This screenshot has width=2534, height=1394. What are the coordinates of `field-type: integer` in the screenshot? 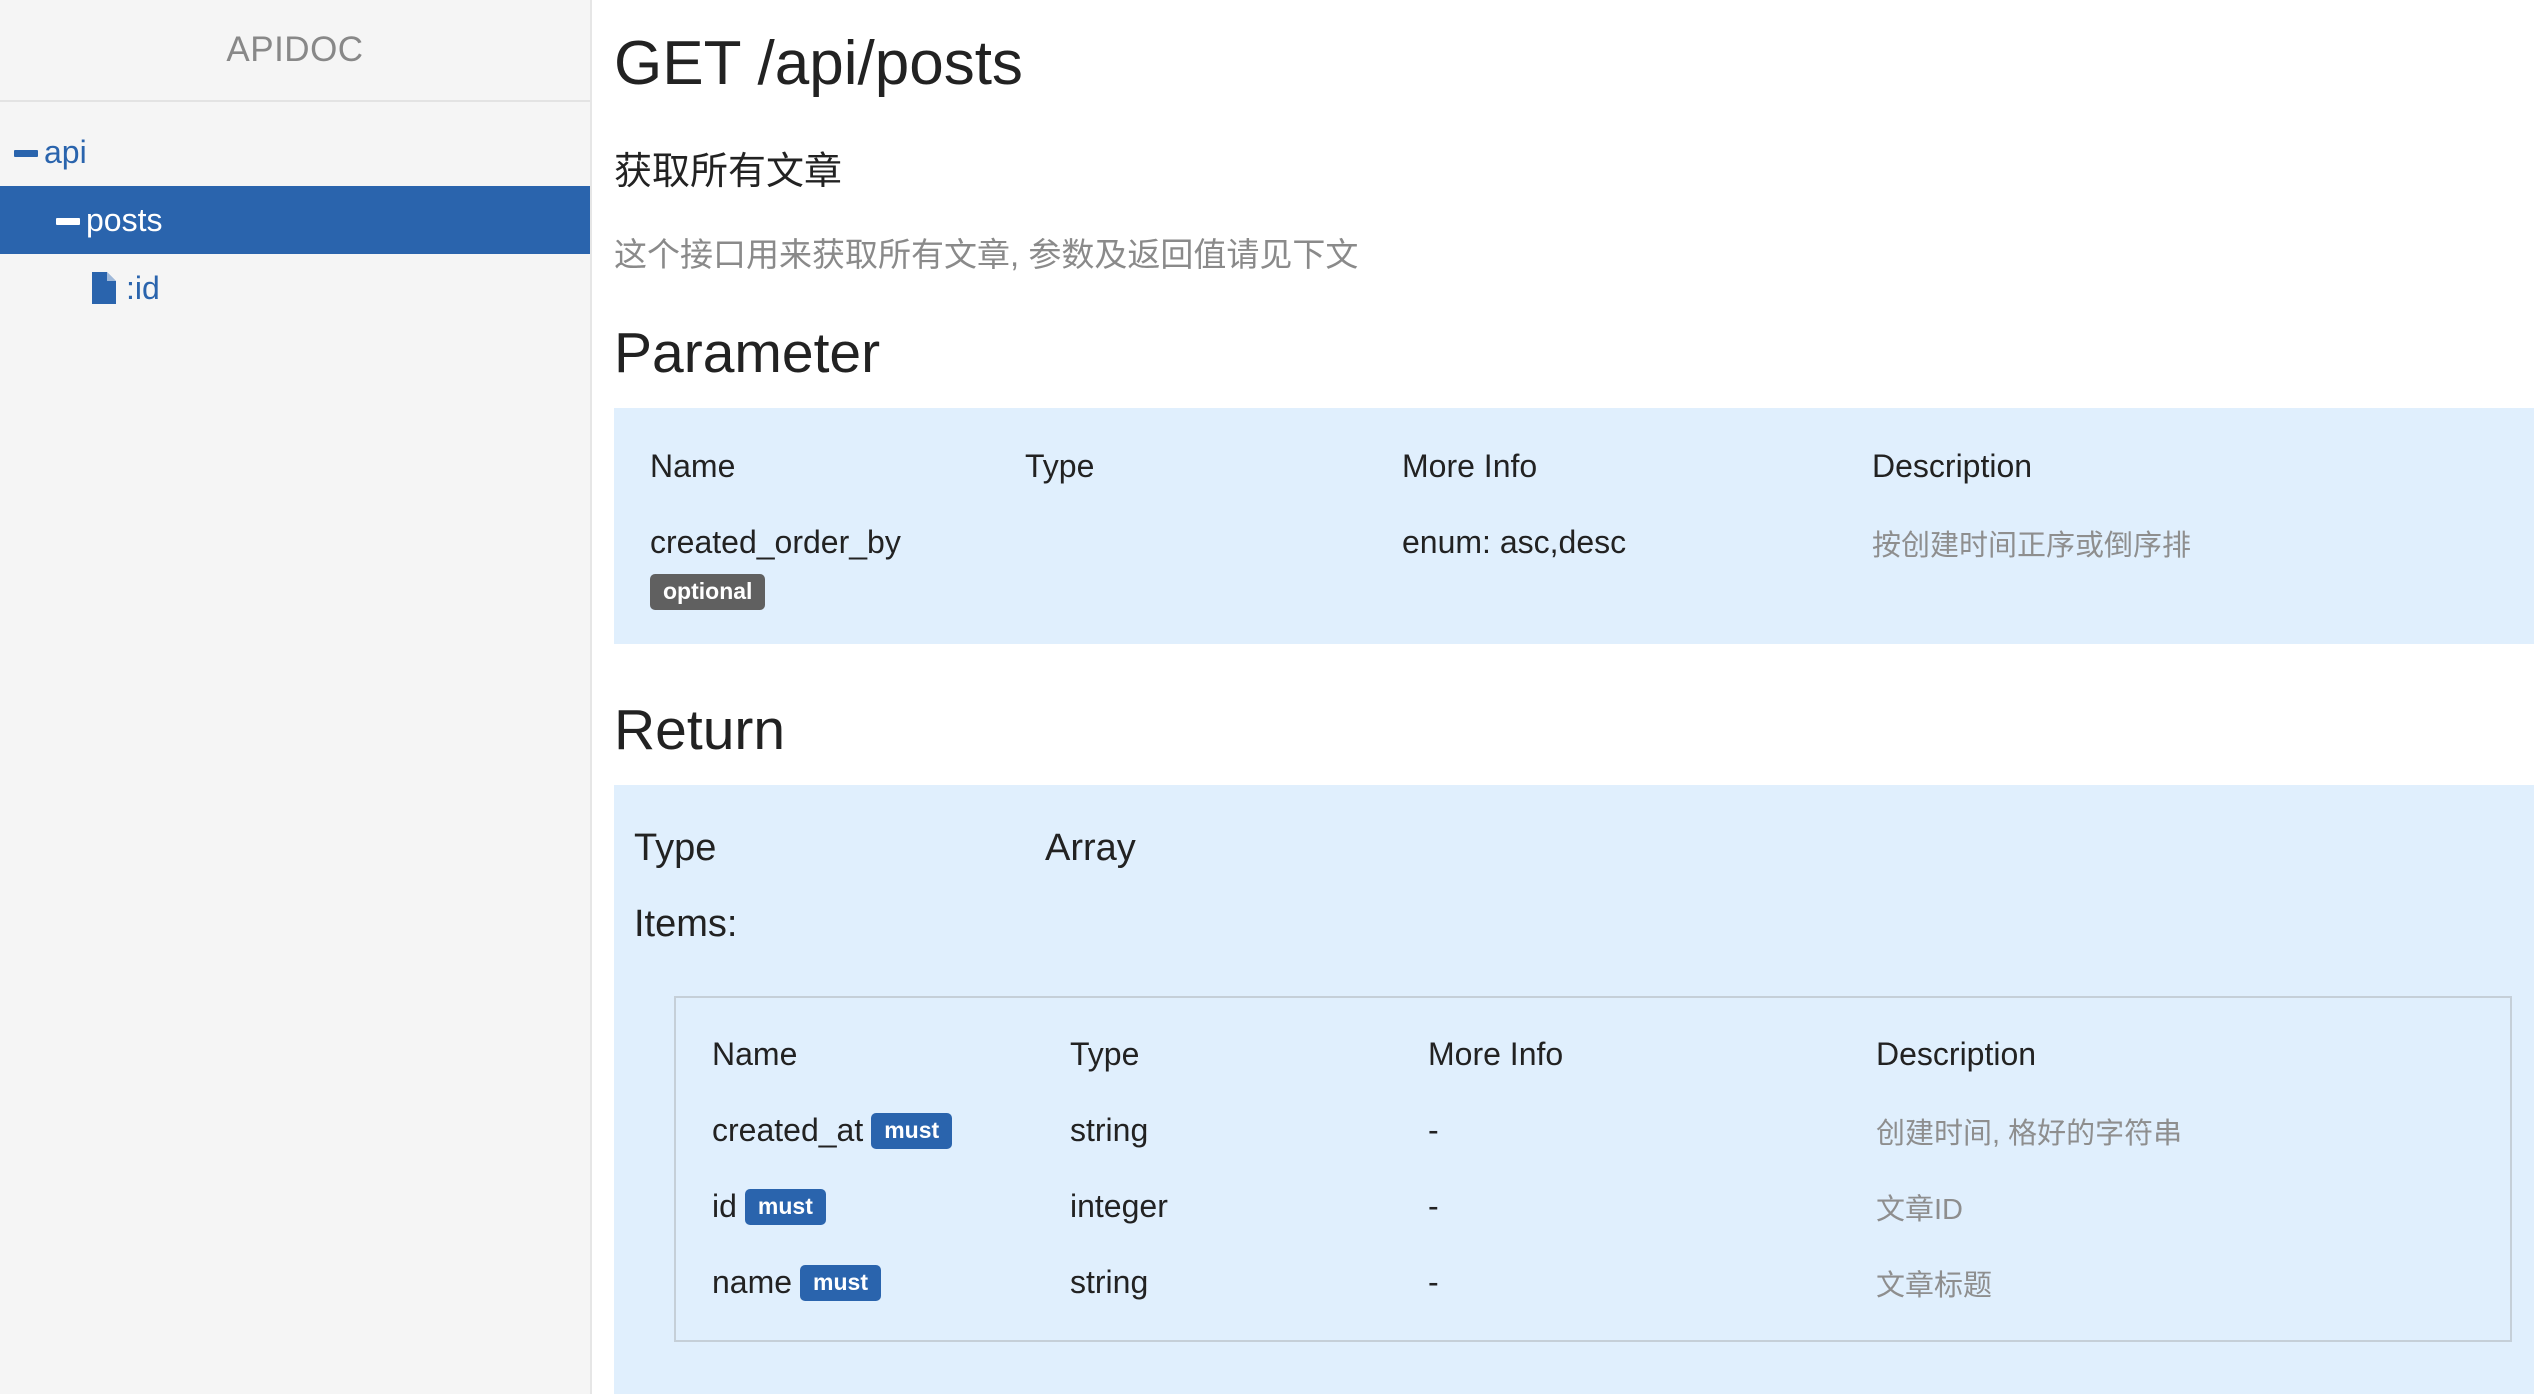 It's located at (1119, 1206).